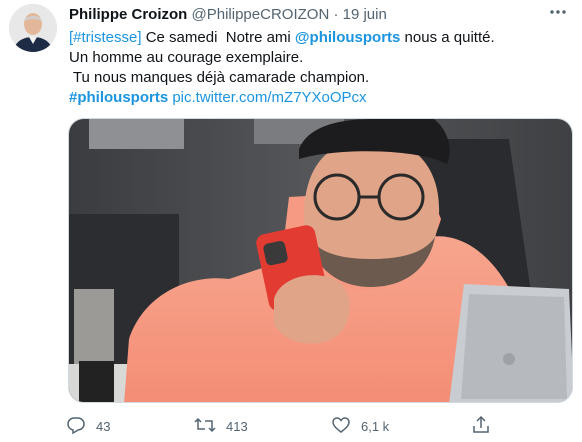  I want to click on share-icon, so click(481, 426).